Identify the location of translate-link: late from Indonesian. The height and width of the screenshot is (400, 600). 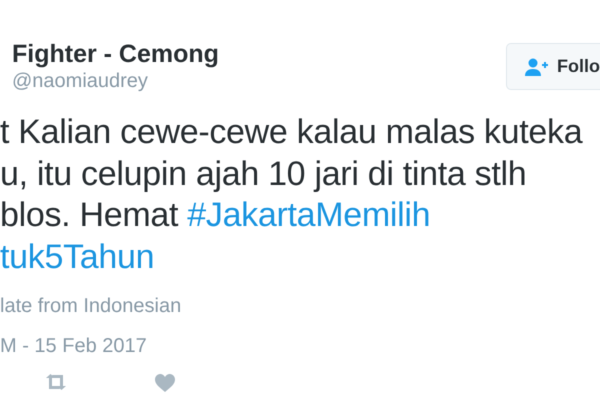
(91, 306).